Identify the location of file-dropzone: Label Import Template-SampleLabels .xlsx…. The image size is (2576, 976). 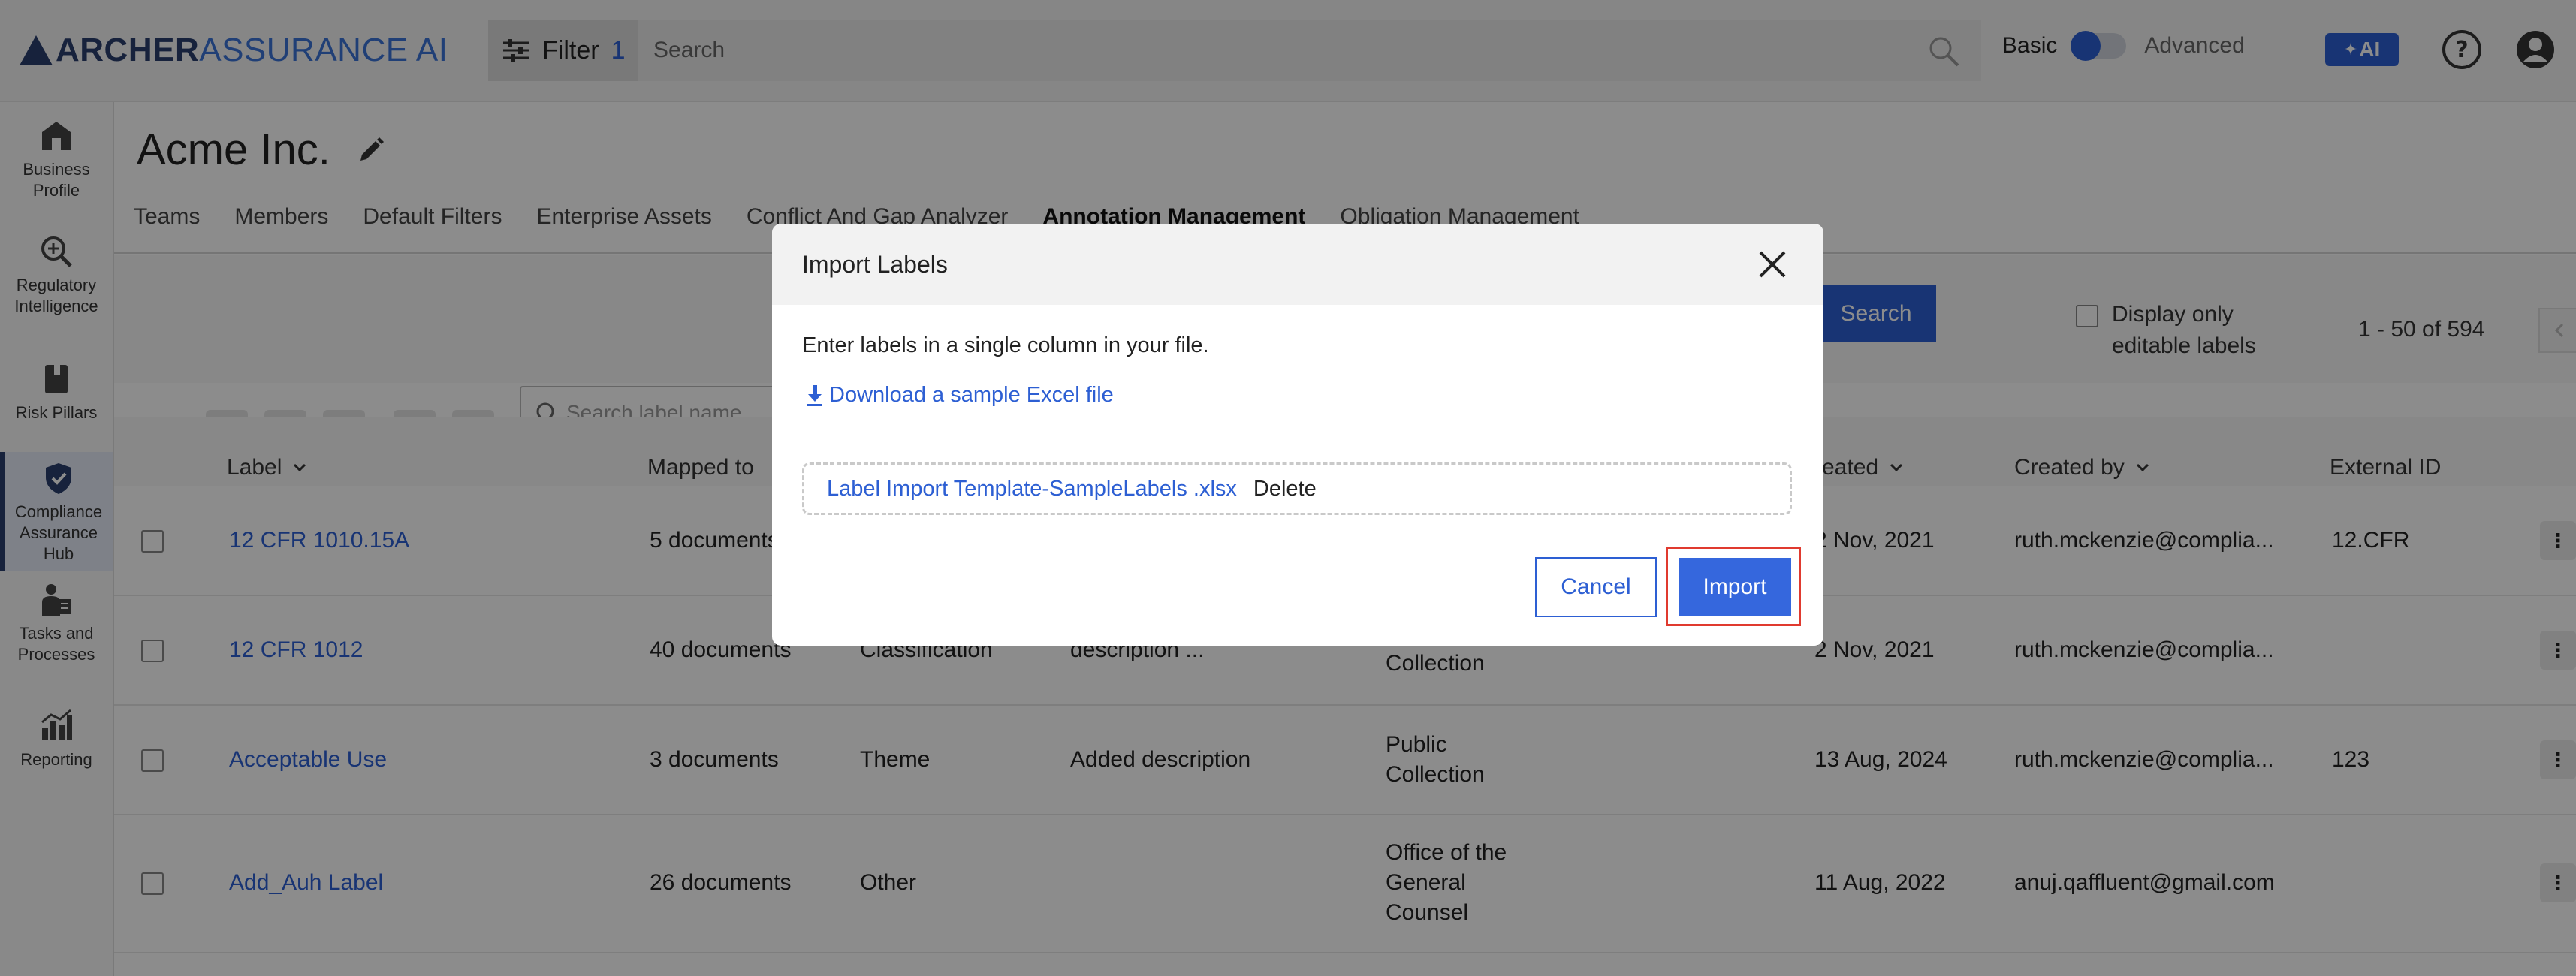
(1297, 489).